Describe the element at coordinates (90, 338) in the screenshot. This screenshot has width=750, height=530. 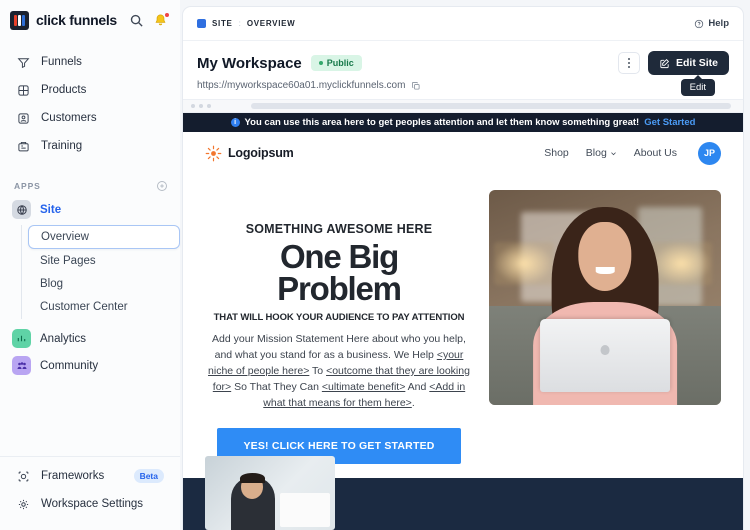
I see `sidebar-item-analytics: Analytics` at that location.